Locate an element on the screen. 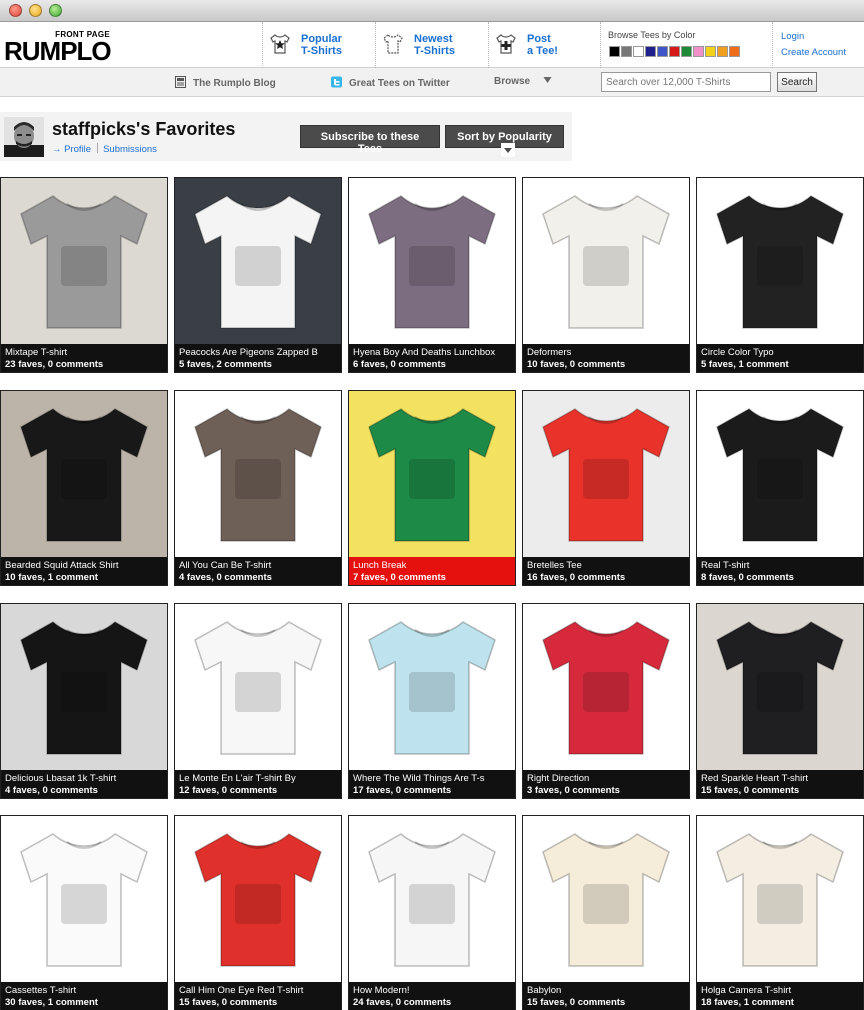 The height and width of the screenshot is (1010, 864). tee-card: Lunch Break 7 faves, 0 comments is located at coordinates (432, 488).